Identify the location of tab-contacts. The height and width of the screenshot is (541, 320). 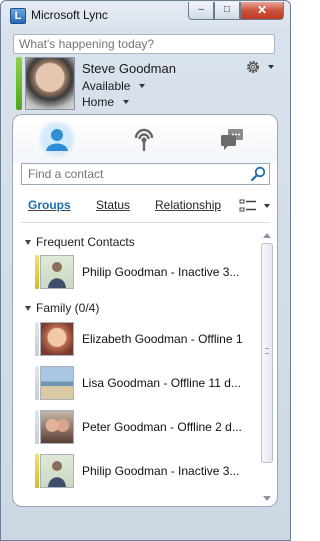
(57, 139).